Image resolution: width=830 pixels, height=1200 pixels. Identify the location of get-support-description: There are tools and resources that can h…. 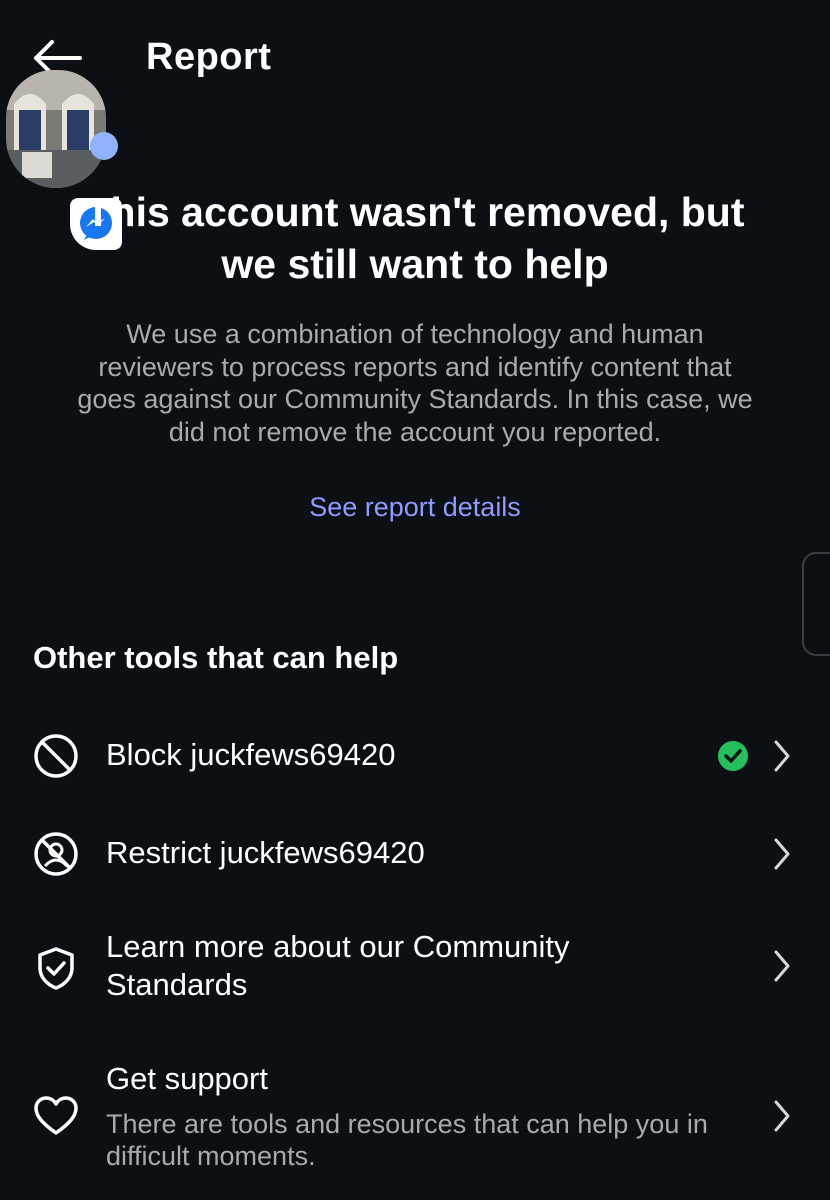
(426, 1140).